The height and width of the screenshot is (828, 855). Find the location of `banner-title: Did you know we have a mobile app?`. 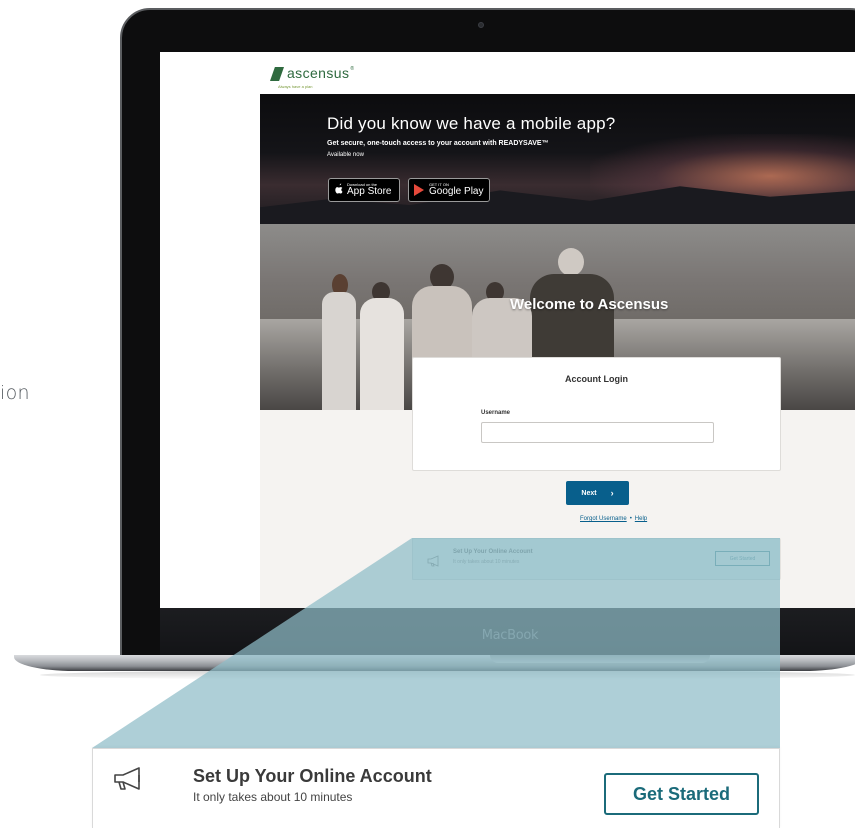

banner-title: Did you know we have a mobile app? is located at coordinates (471, 123).